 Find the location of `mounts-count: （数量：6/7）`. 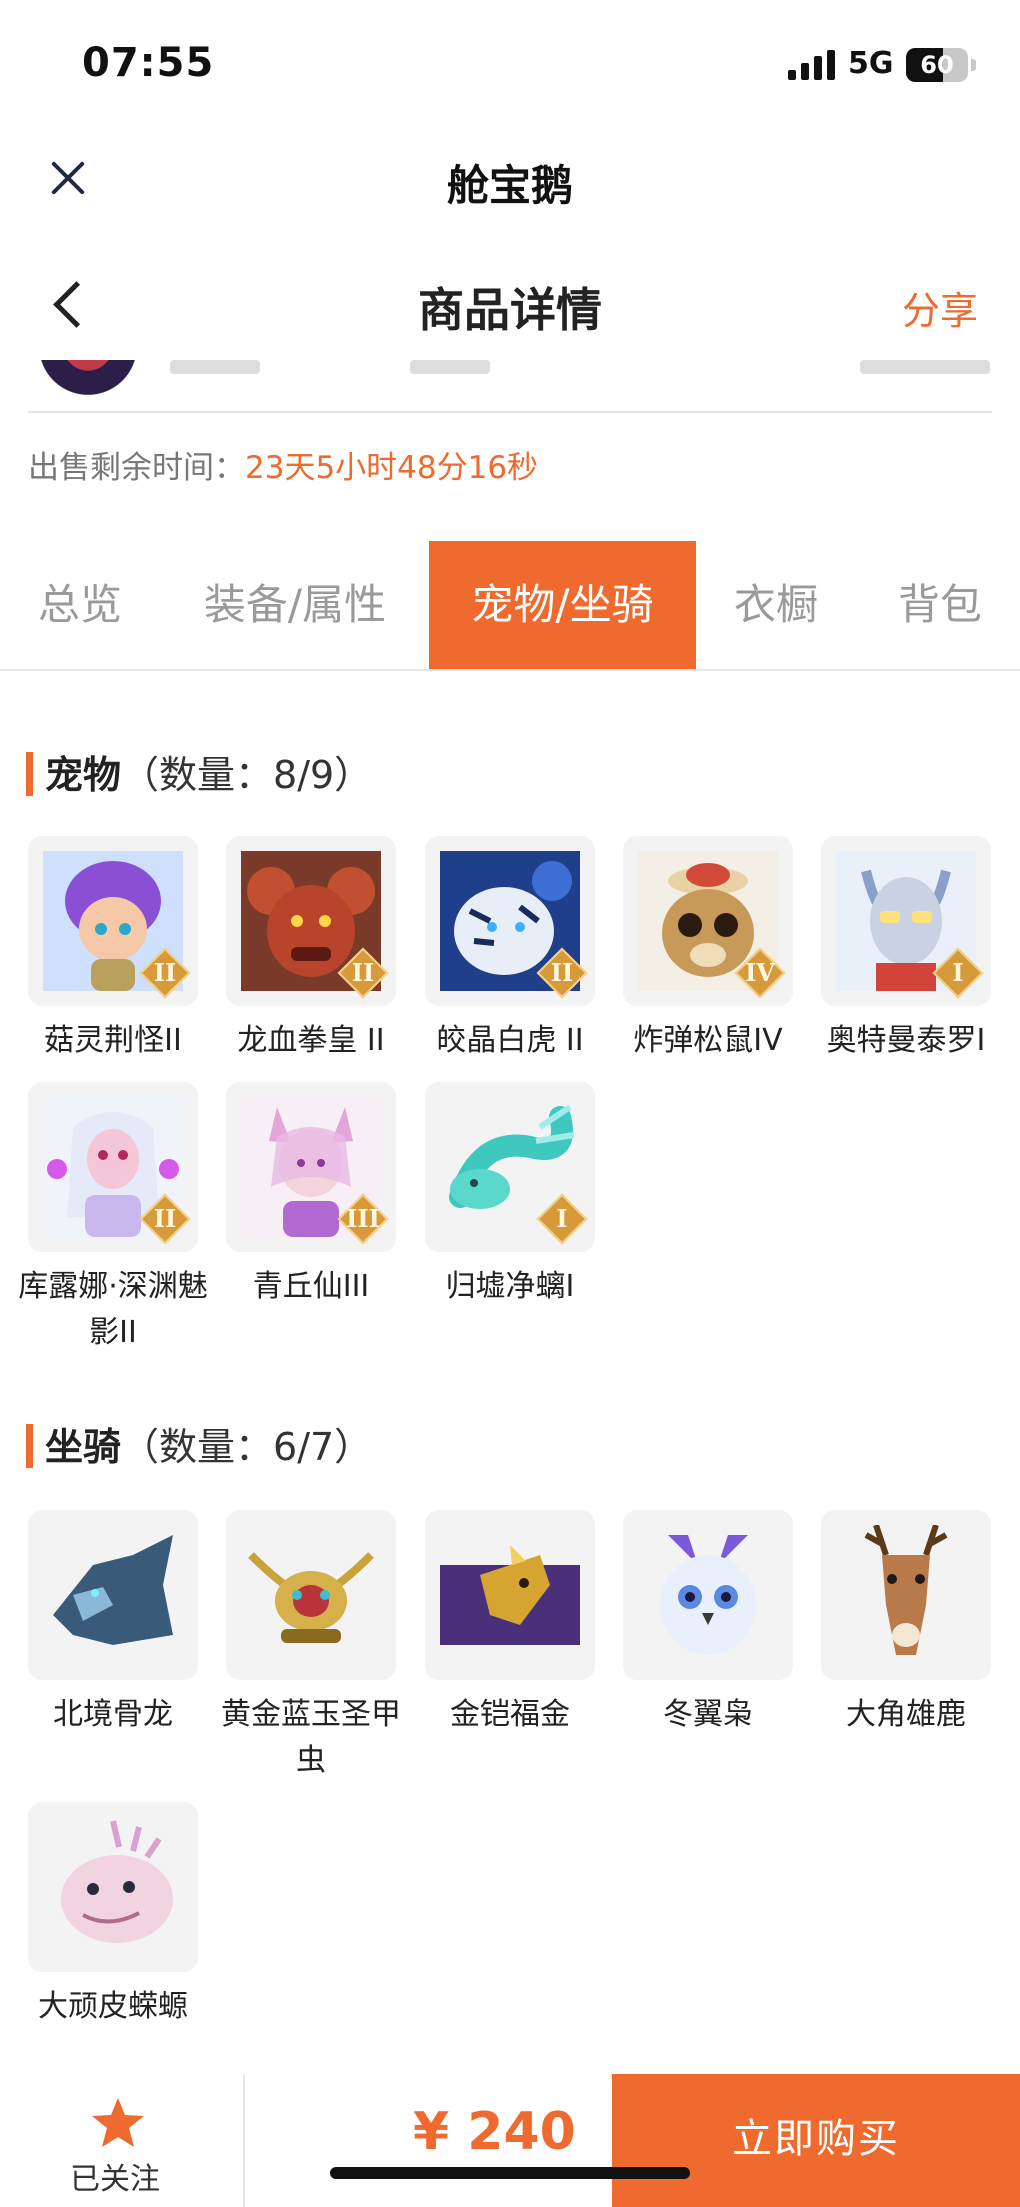

mounts-count: （数量：6/7） is located at coordinates (247, 1447).